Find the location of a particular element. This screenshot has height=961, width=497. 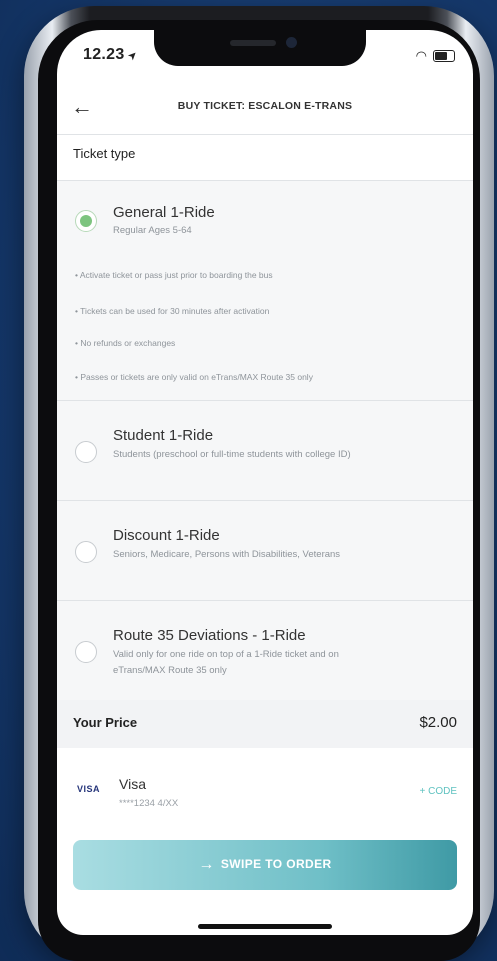

swipe-label-wrap: → SWIPE TO ORDER is located at coordinates (265, 865).